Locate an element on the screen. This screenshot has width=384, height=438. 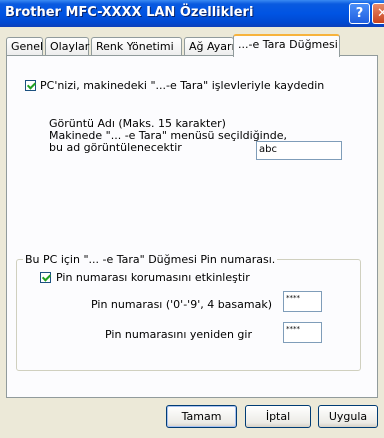
help-button: ? is located at coordinates (359, 13).